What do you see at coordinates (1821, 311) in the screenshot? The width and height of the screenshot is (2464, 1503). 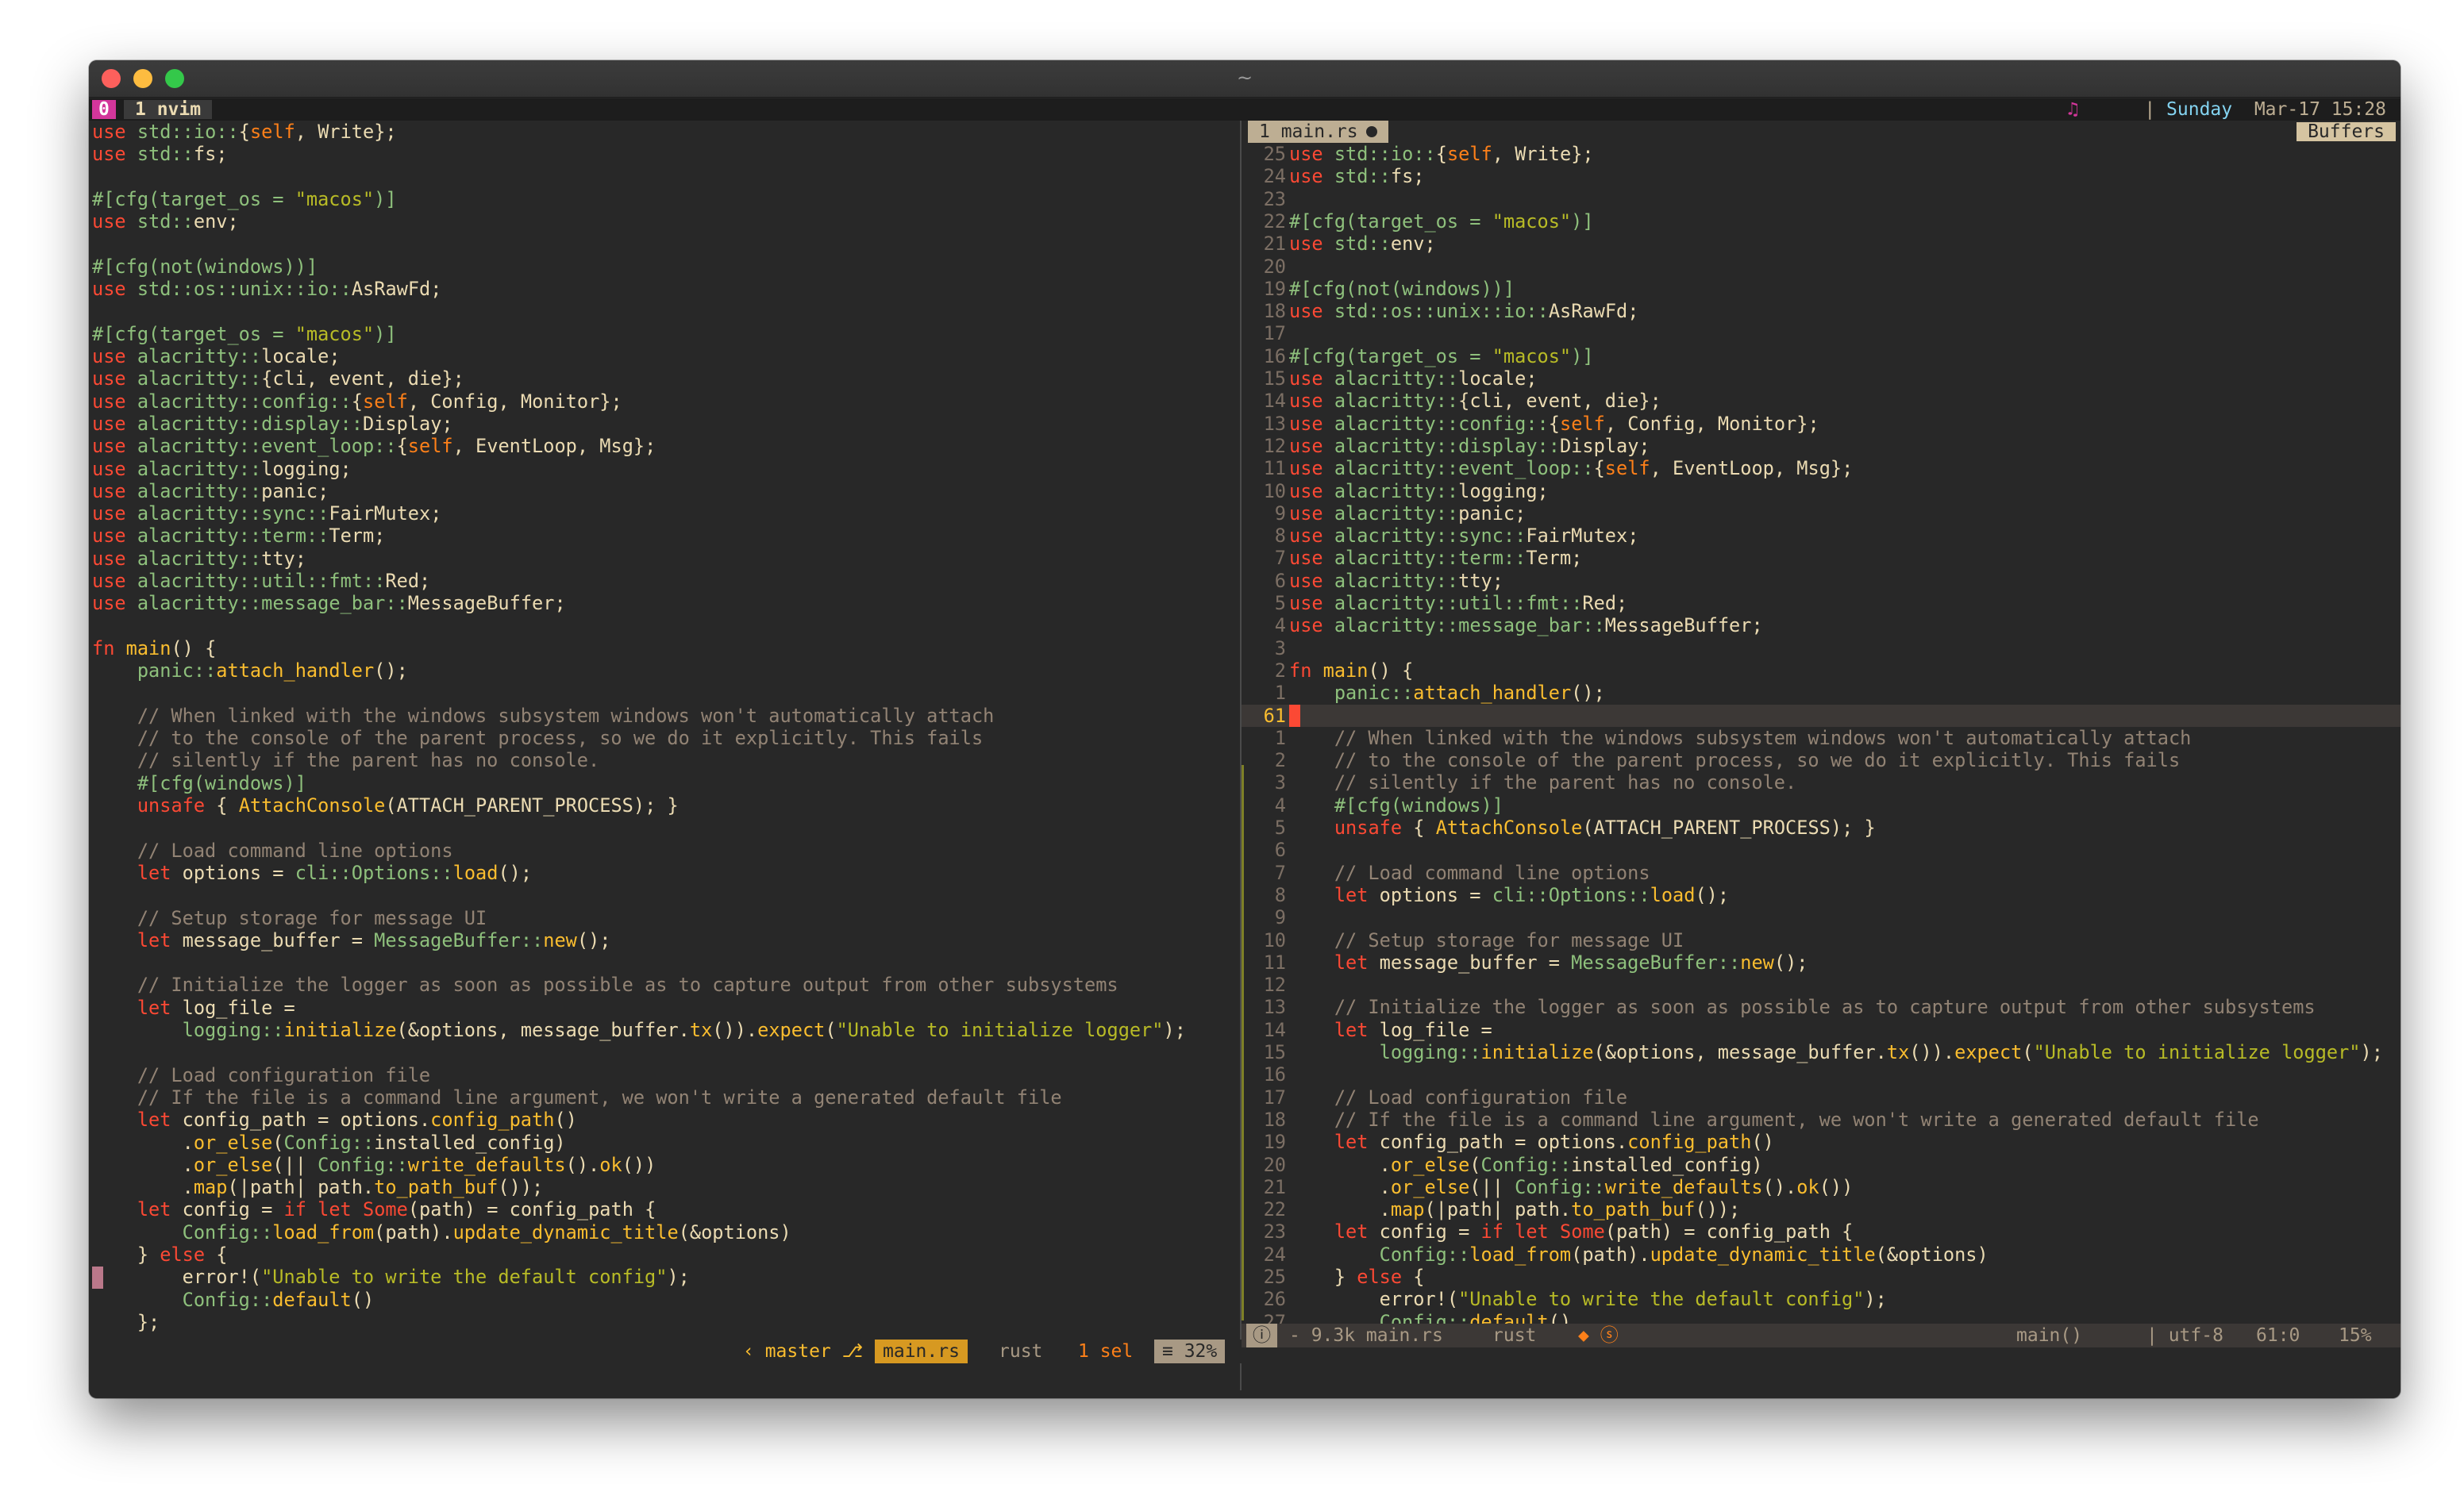 I see `code-line: 18 use std::os::unix::io::AsRawFd;` at bounding box center [1821, 311].